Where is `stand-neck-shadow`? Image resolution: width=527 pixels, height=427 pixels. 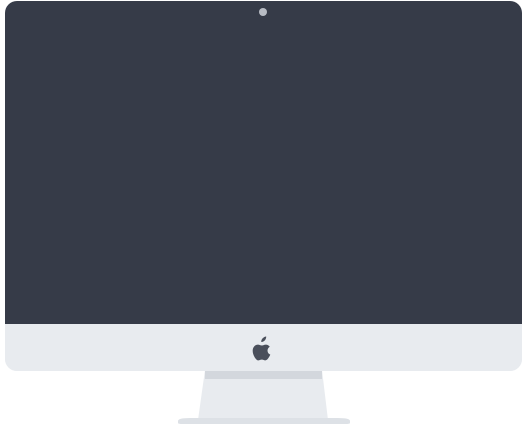
stand-neck-shadow is located at coordinates (263, 374).